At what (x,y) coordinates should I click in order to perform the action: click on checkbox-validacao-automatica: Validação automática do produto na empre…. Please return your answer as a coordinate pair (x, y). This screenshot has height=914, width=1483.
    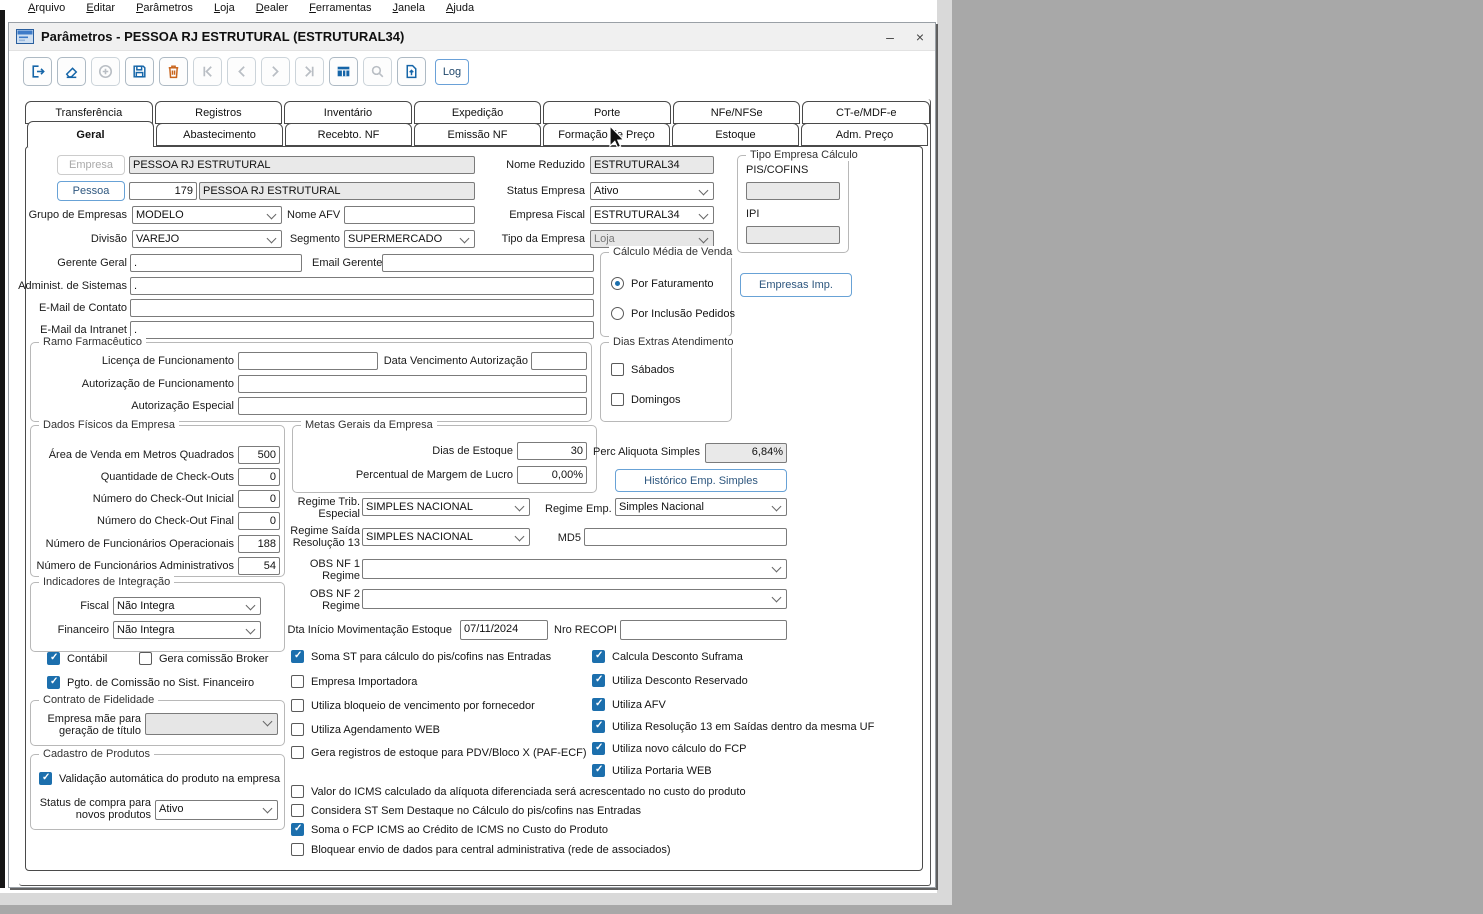
    Looking at the image, I should click on (159, 778).